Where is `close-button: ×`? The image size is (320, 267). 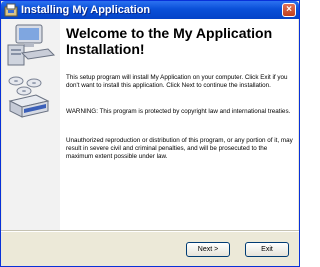 close-button: × is located at coordinates (289, 10).